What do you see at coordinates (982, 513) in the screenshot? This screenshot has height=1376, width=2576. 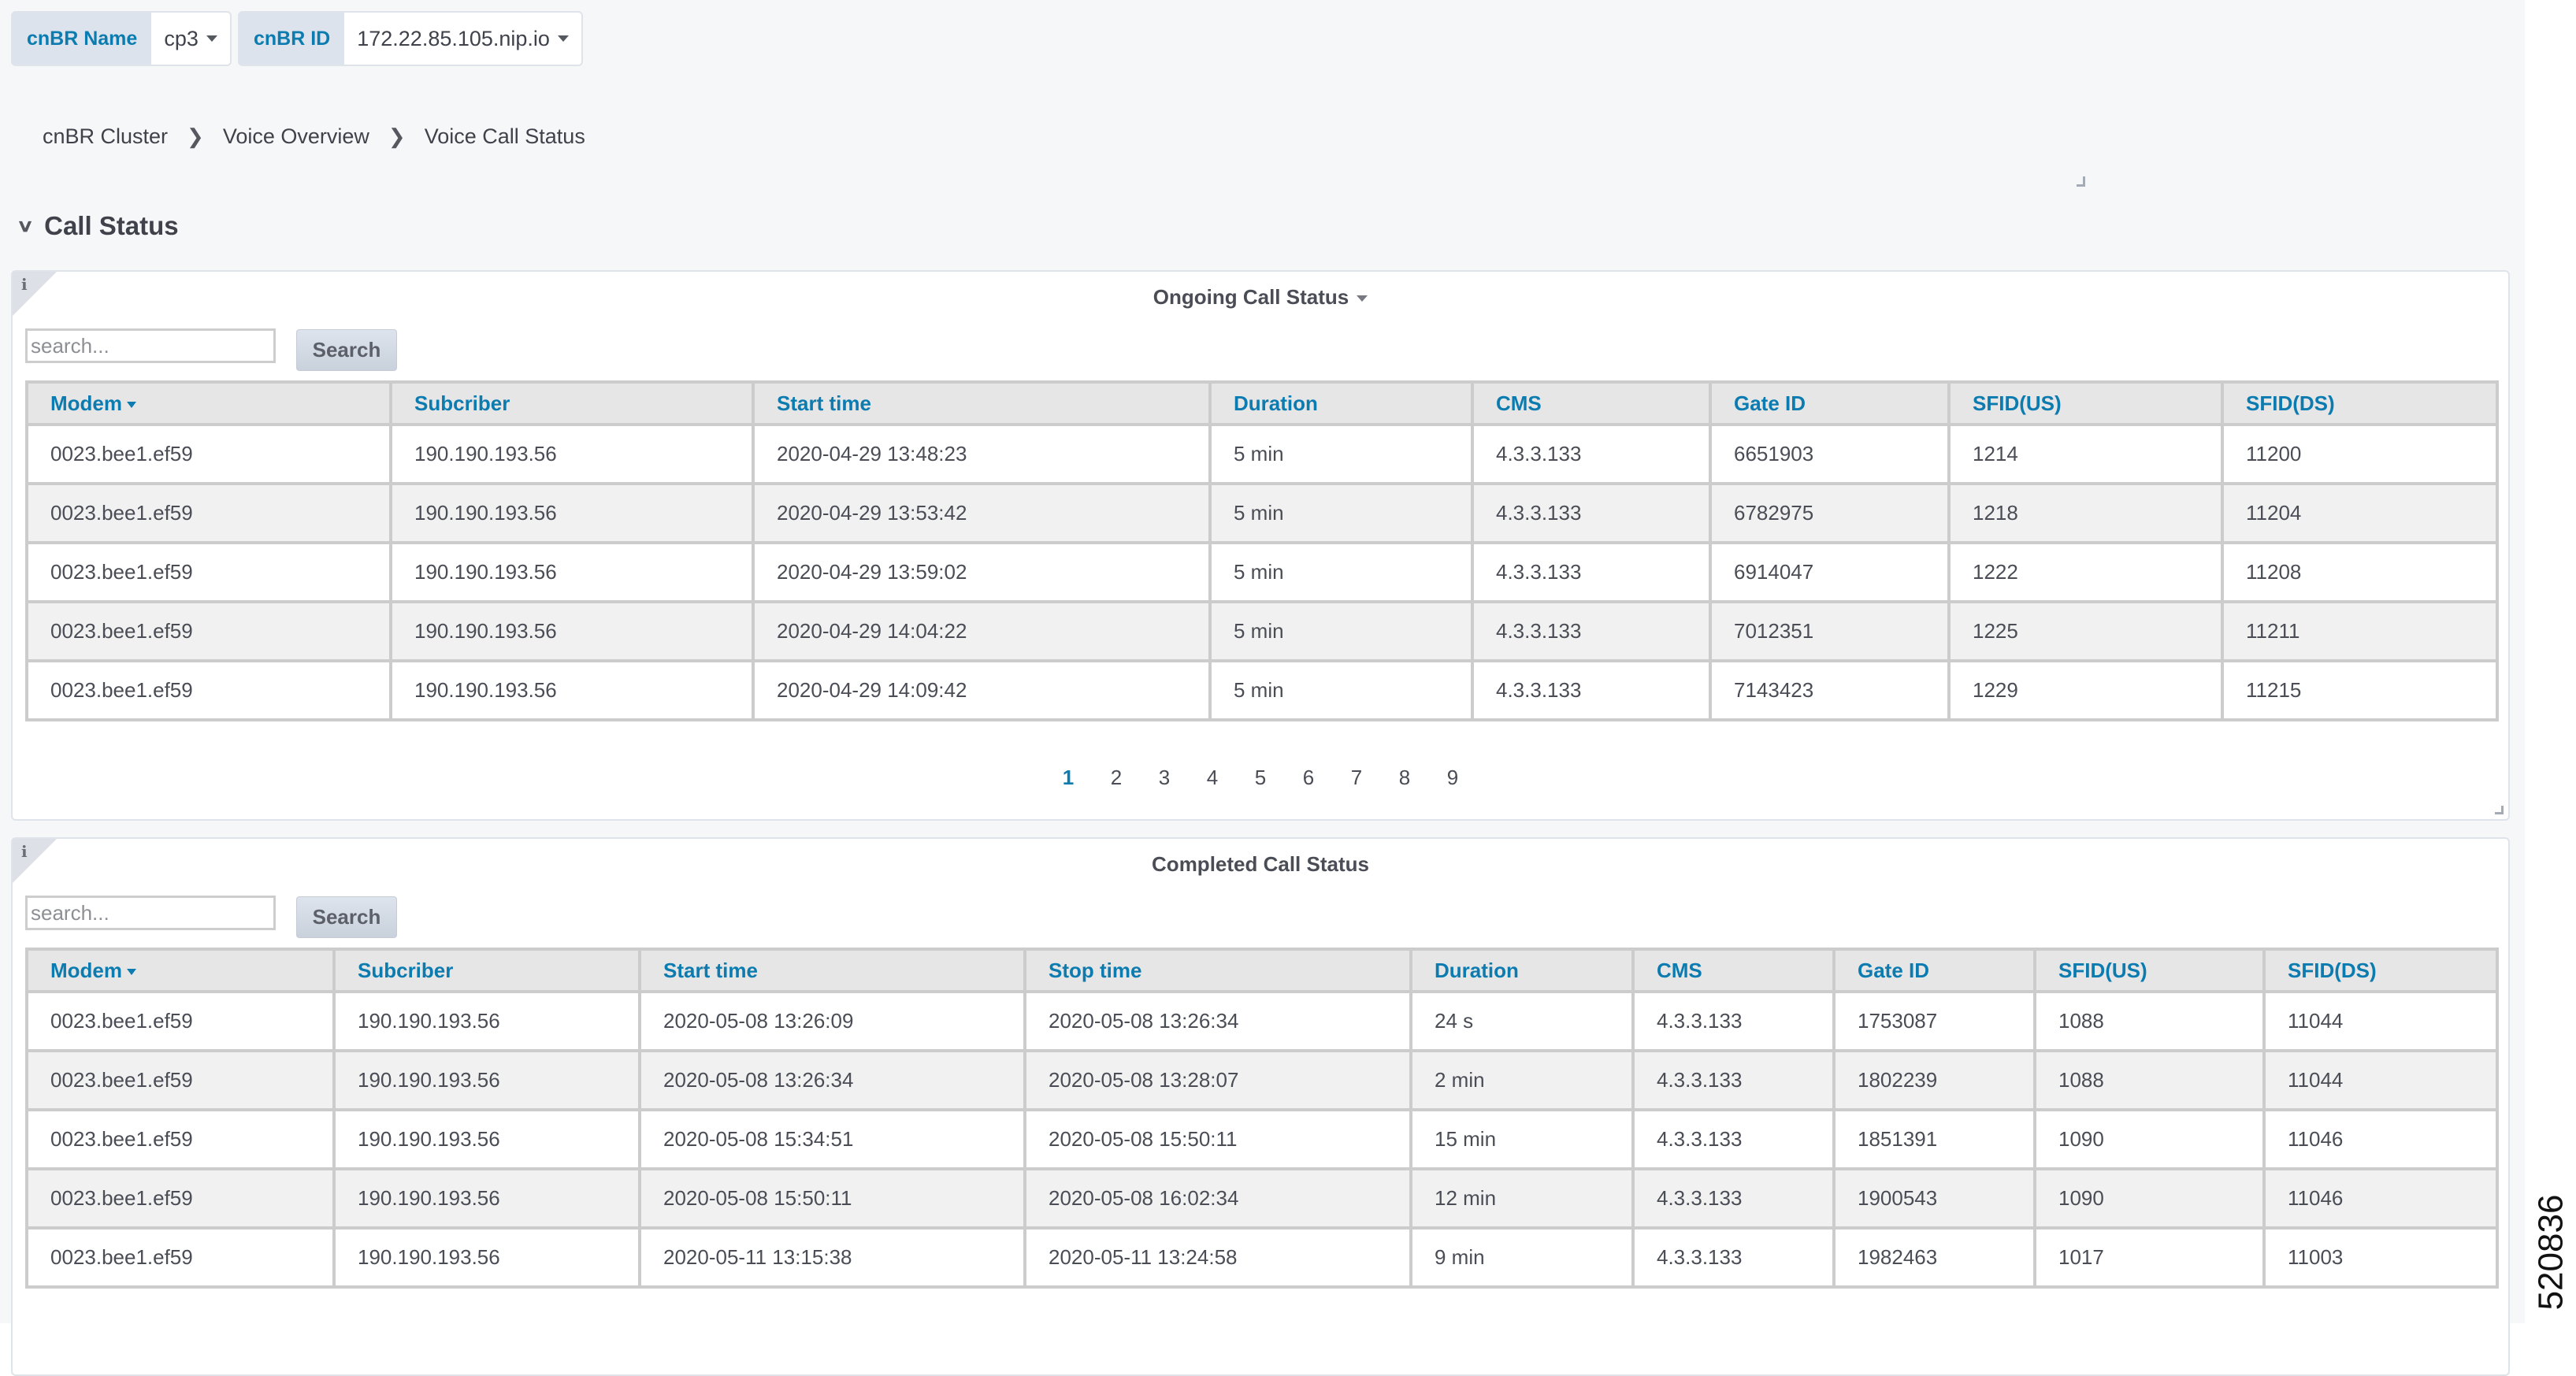 I see `cell-start-time: 2020-04-29 13:53:42` at bounding box center [982, 513].